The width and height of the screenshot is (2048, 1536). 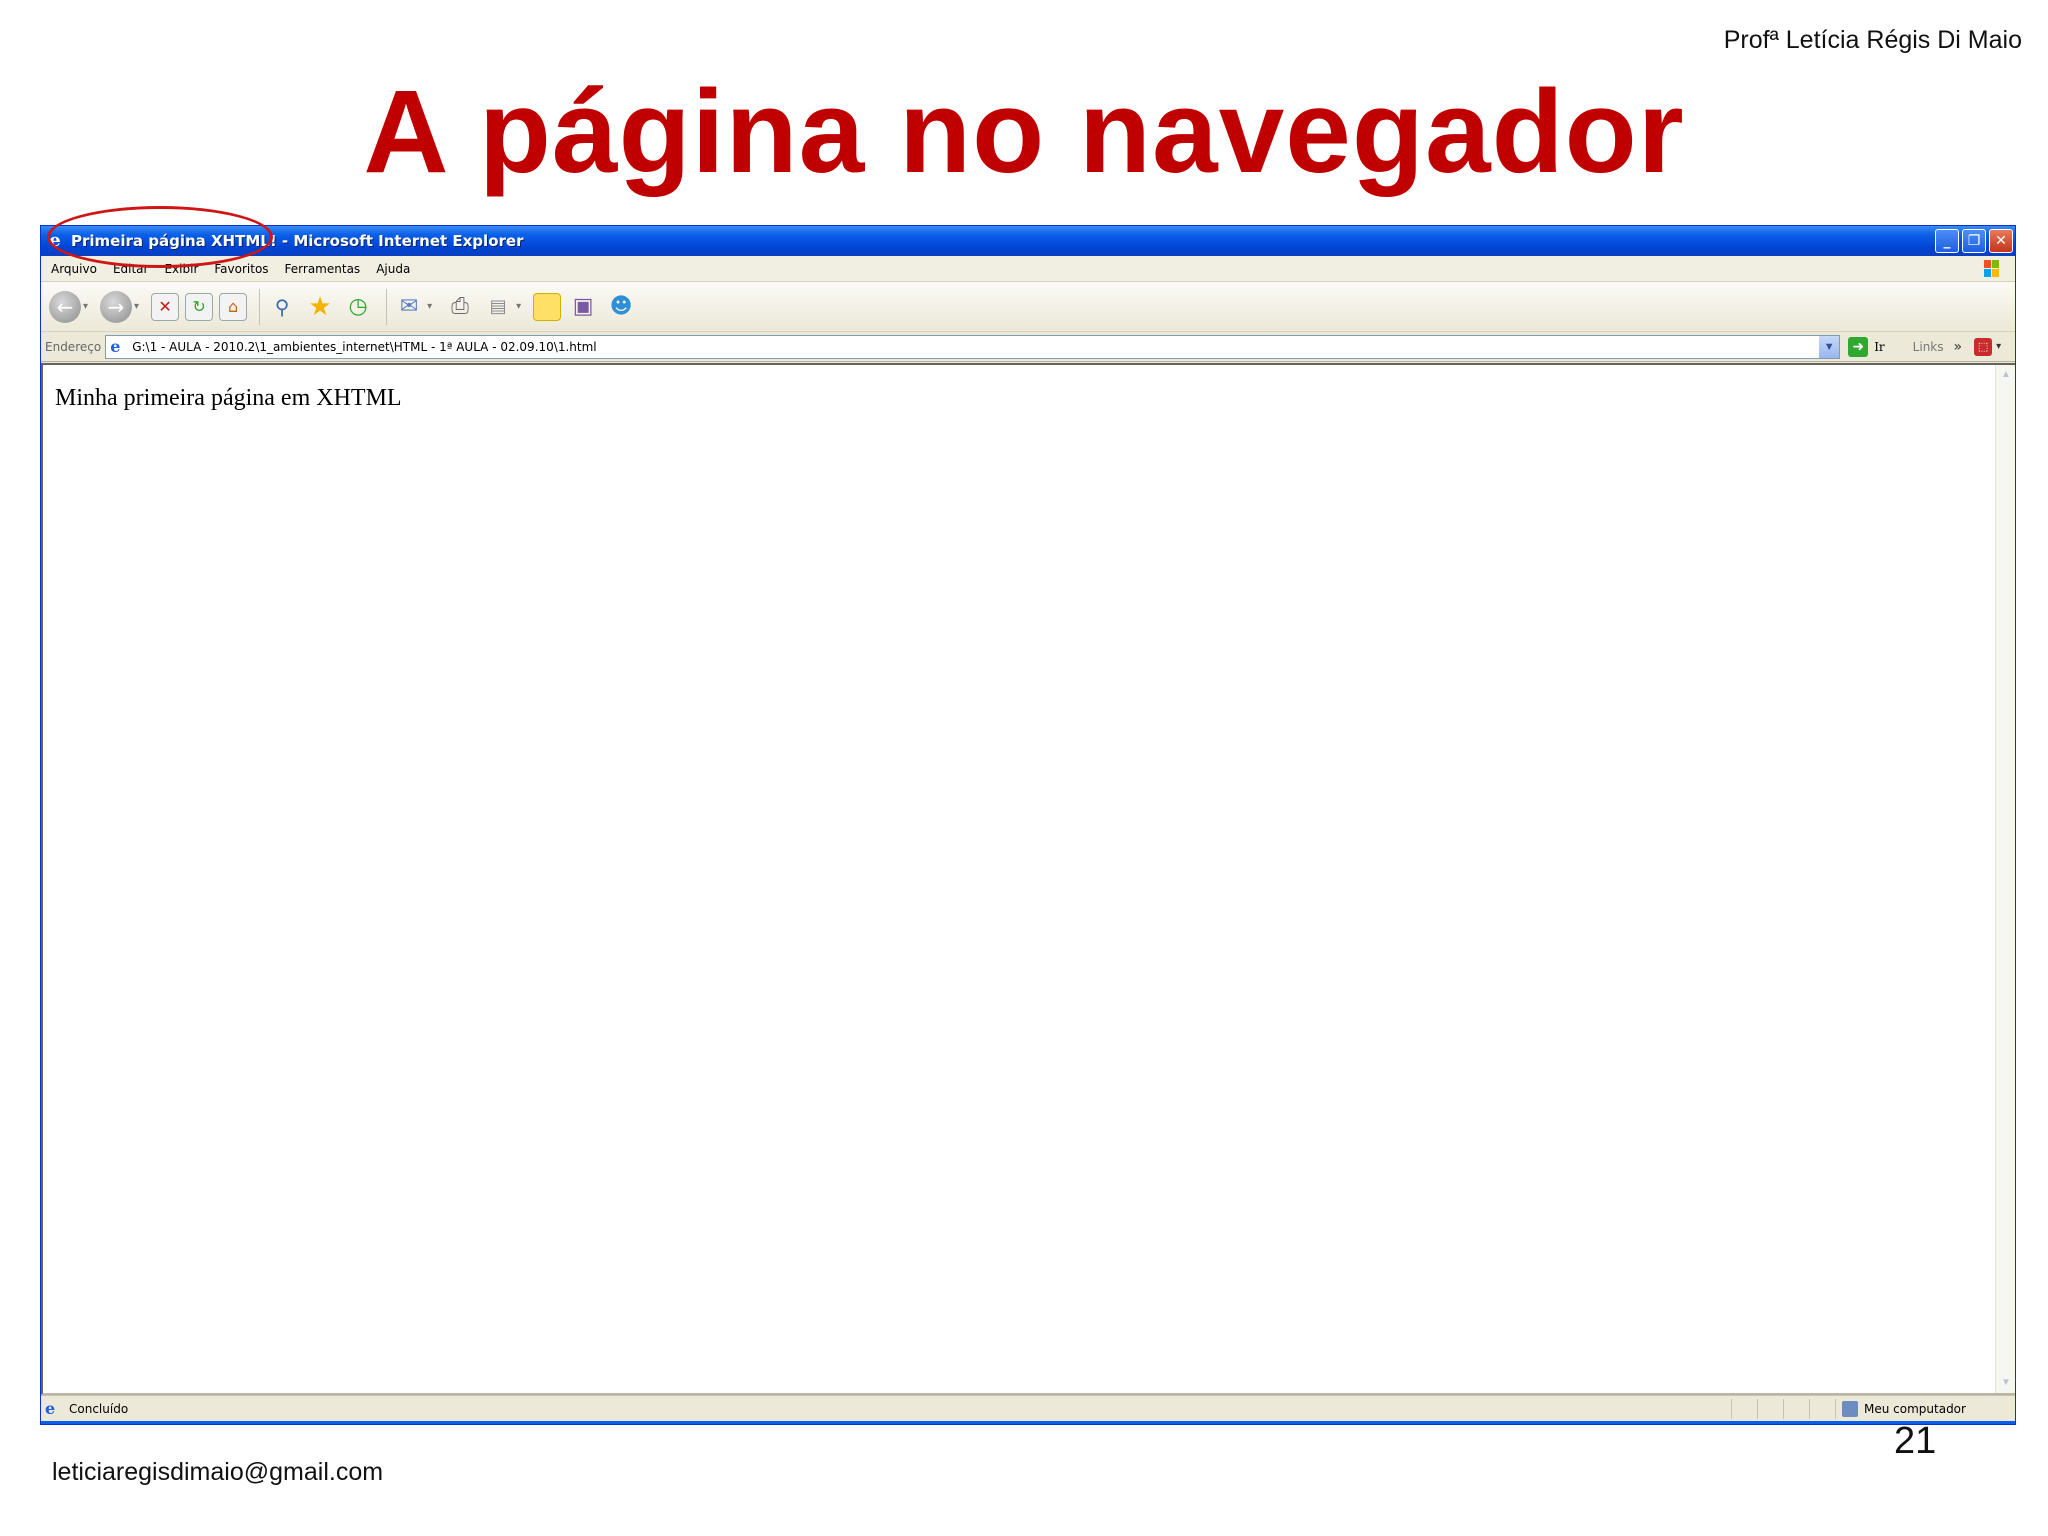 I want to click on zone-label: Meu computador, so click(x=1915, y=1409).